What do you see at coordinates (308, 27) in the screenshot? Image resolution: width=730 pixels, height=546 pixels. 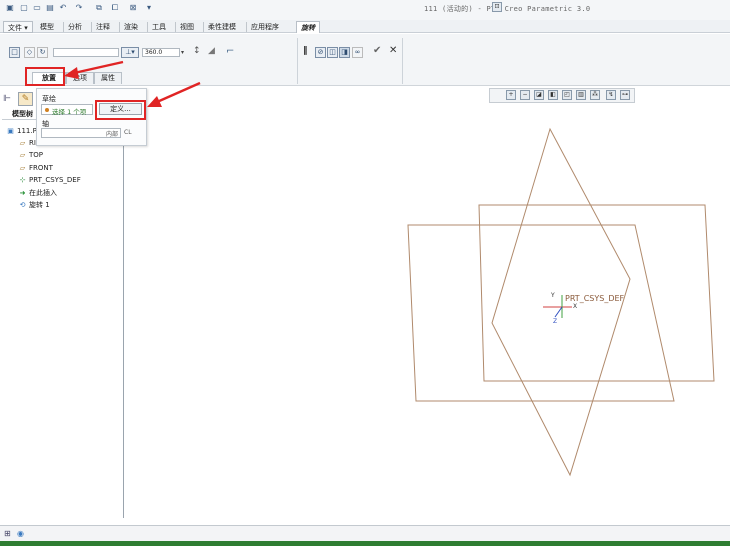 I see `menu-revolve: 旋转` at bounding box center [308, 27].